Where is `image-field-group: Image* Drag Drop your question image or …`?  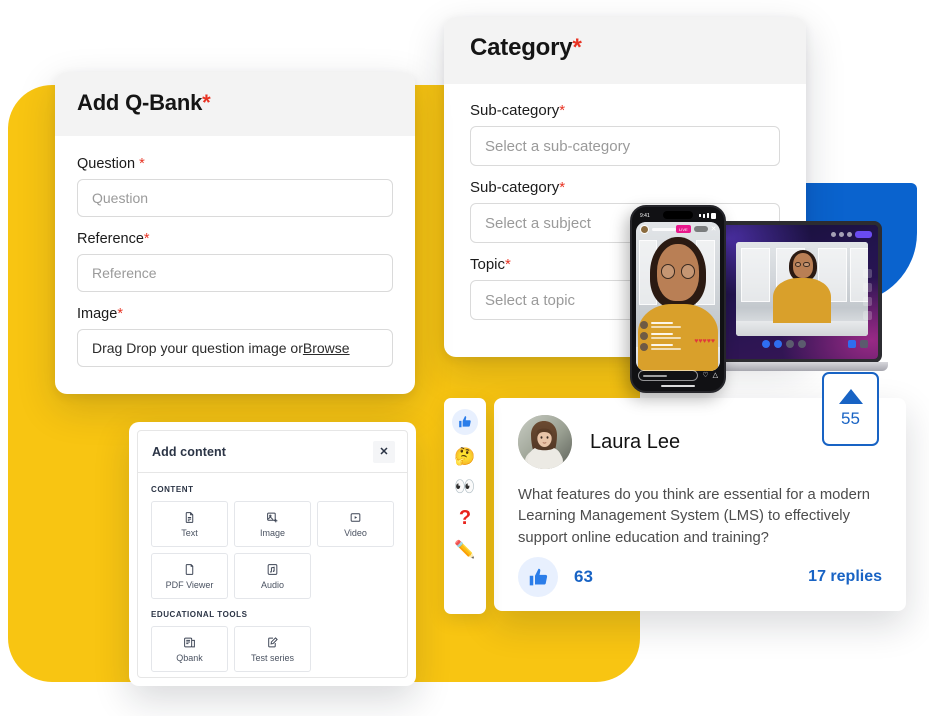 image-field-group: Image* Drag Drop your question image or … is located at coordinates (235, 336).